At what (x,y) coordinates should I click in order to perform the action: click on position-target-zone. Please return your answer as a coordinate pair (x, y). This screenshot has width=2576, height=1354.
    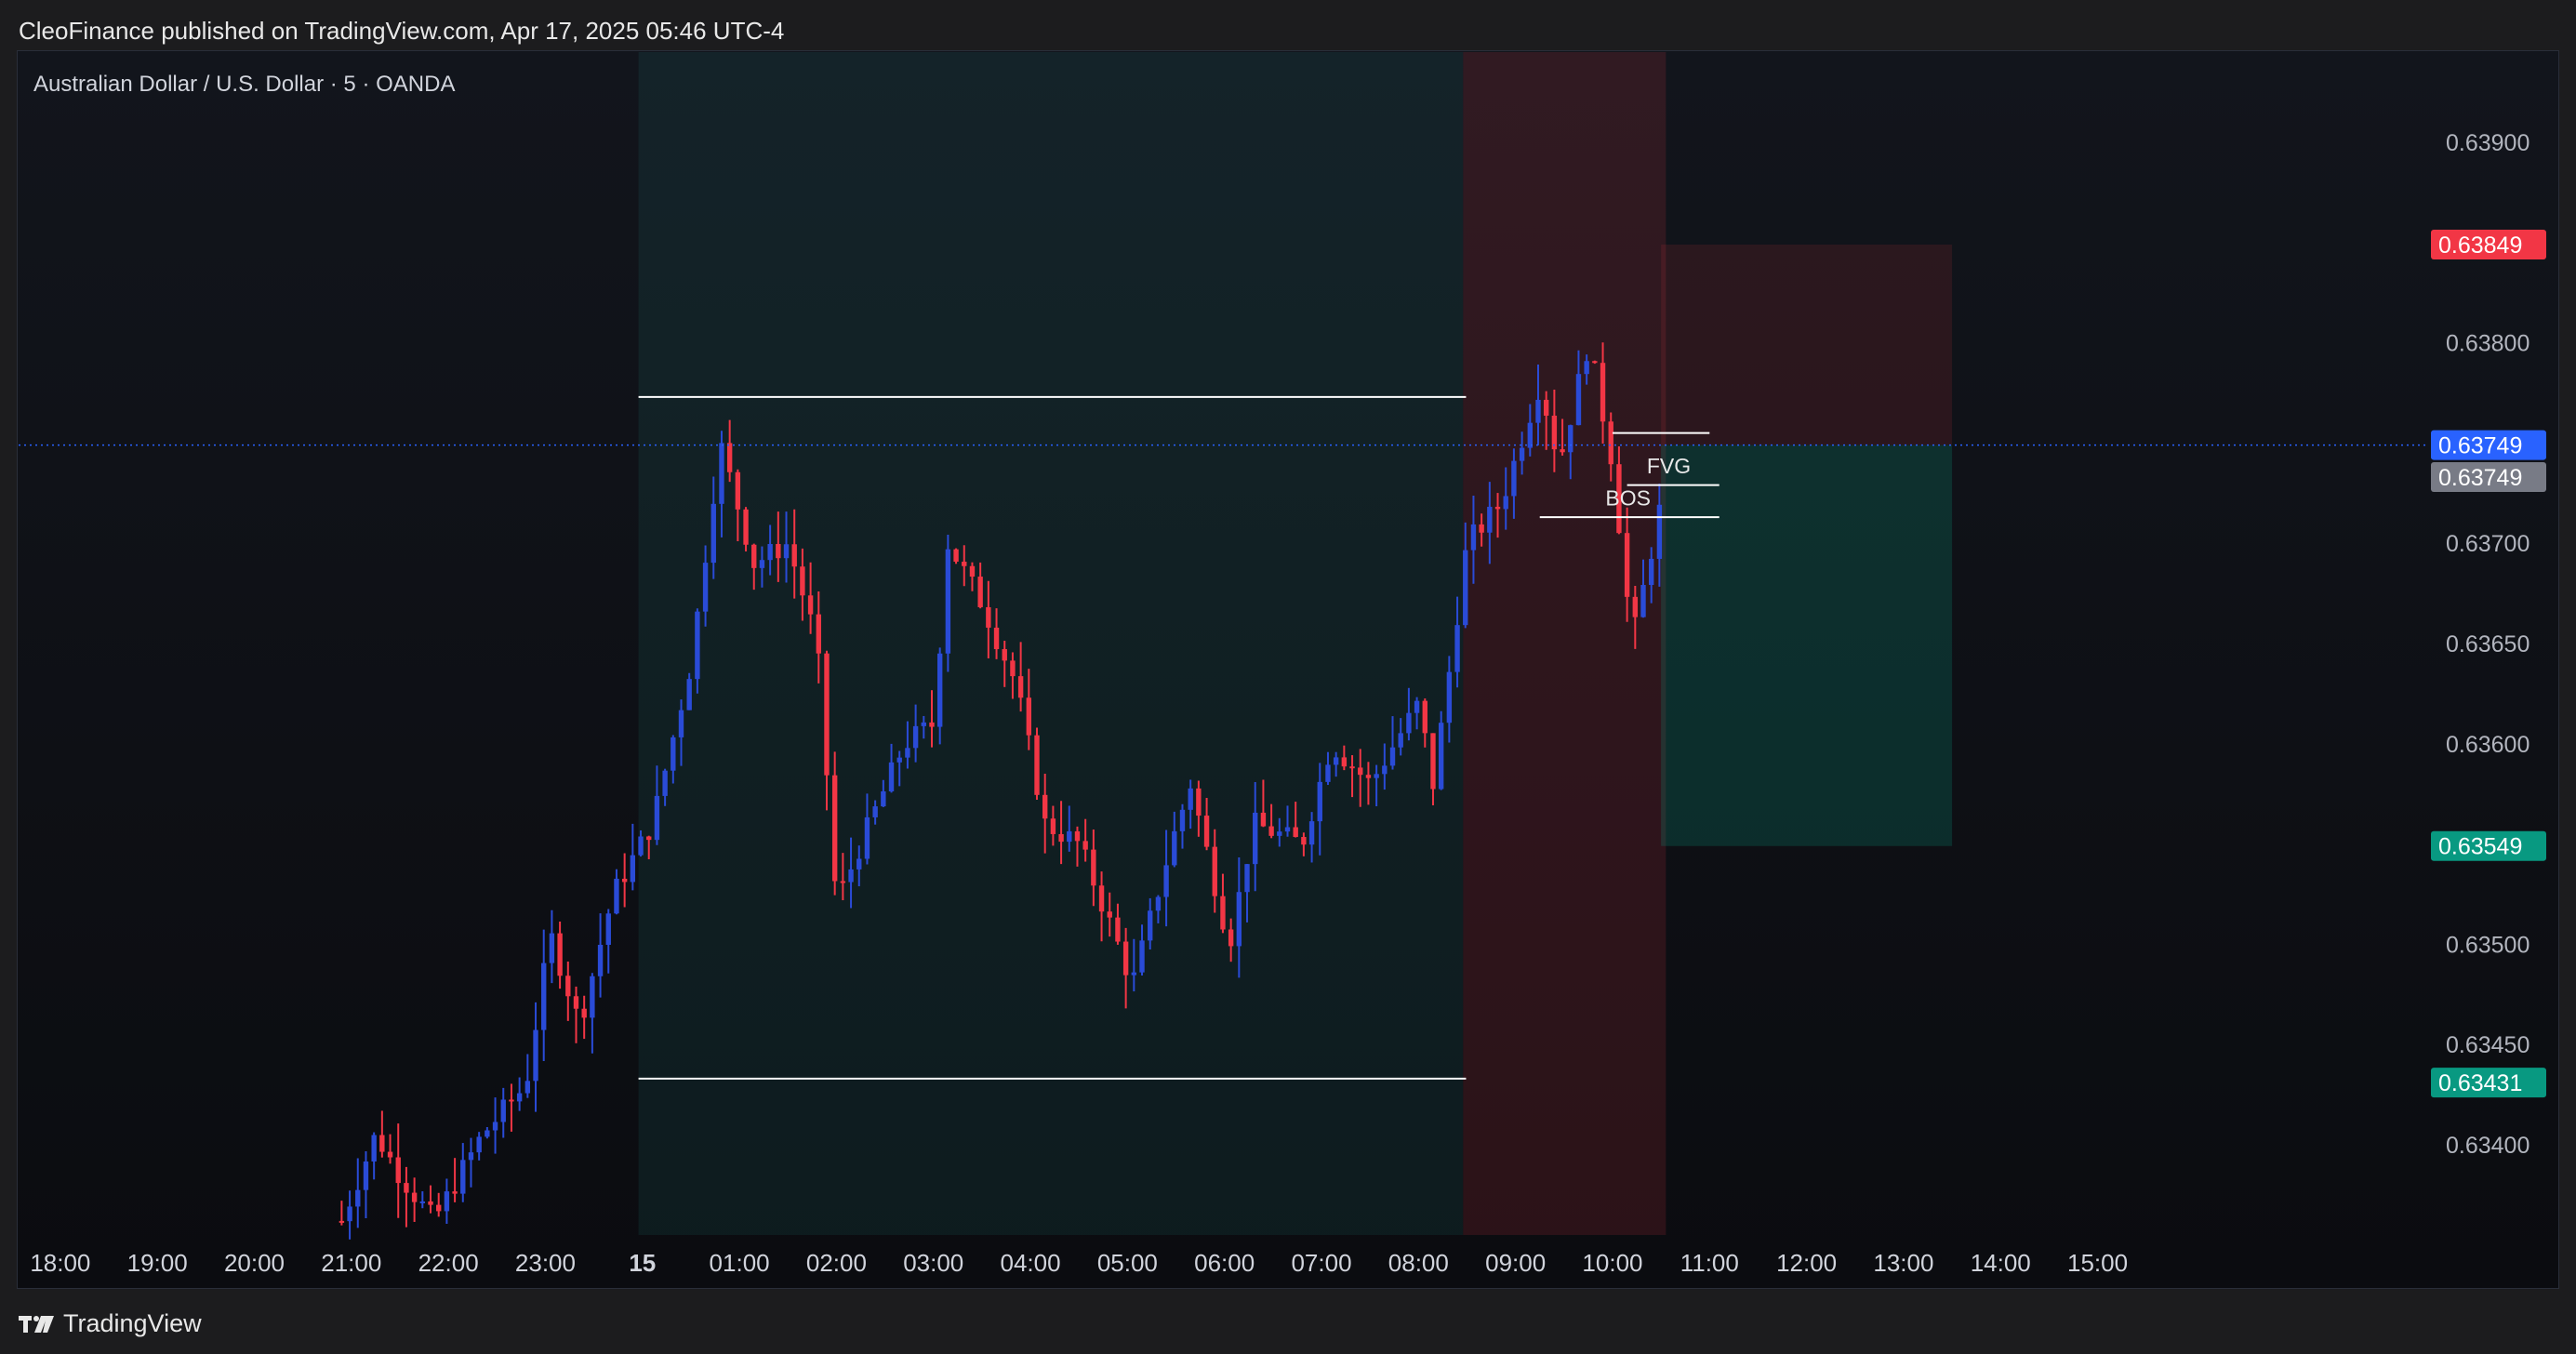
    Looking at the image, I should click on (1807, 645).